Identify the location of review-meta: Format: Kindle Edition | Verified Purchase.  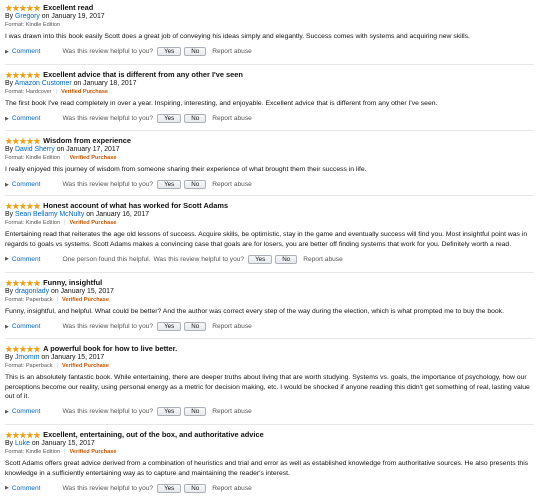
(269, 452).